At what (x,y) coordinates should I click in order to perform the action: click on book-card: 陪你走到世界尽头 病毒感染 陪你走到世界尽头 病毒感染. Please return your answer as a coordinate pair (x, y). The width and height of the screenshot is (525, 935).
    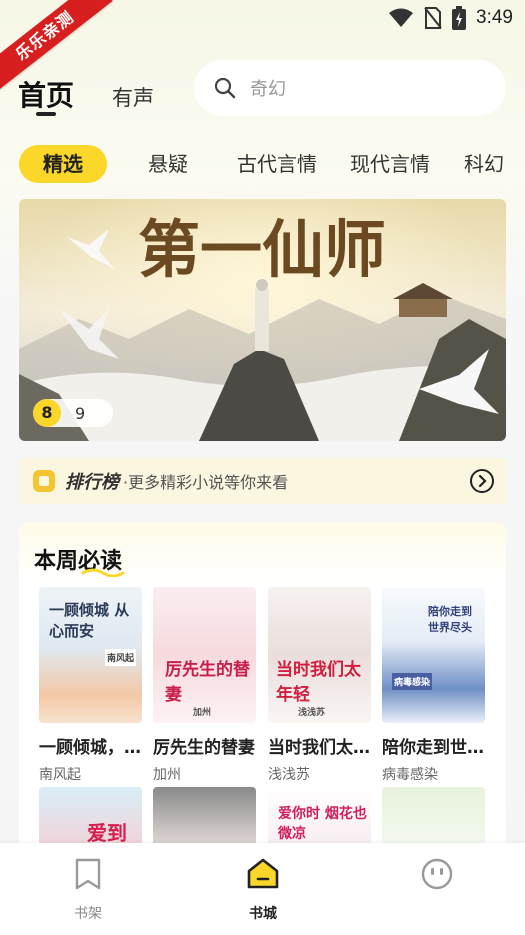
    Looking at the image, I should click on (439, 685).